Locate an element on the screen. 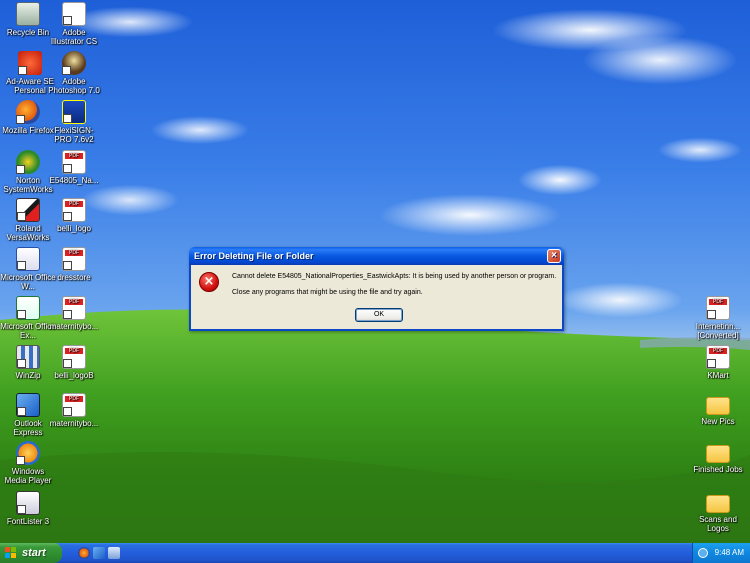 Image resolution: width=750 pixels, height=563 pixels. recycle-bin-label: Recycle Bin is located at coordinates (28, 32).